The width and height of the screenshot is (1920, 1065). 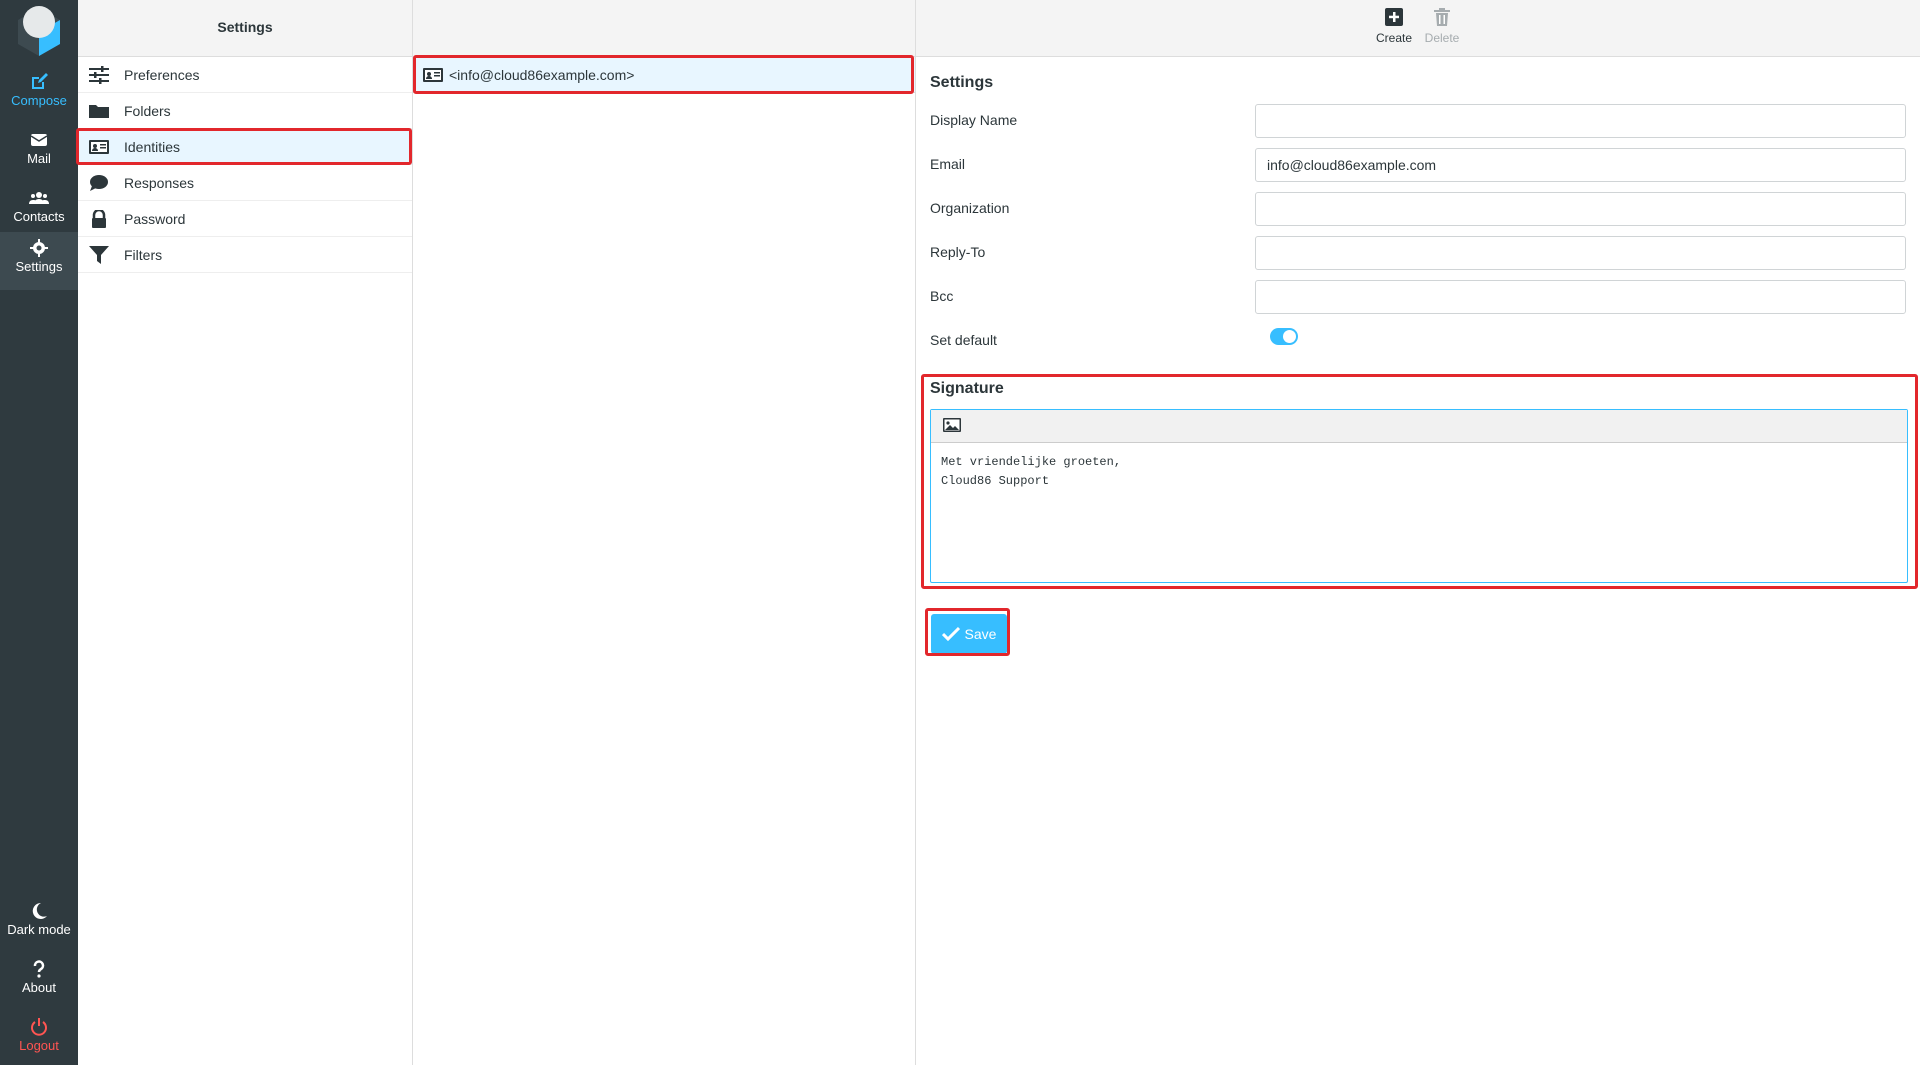 What do you see at coordinates (1394, 17) in the screenshot?
I see `plus-square-icon` at bounding box center [1394, 17].